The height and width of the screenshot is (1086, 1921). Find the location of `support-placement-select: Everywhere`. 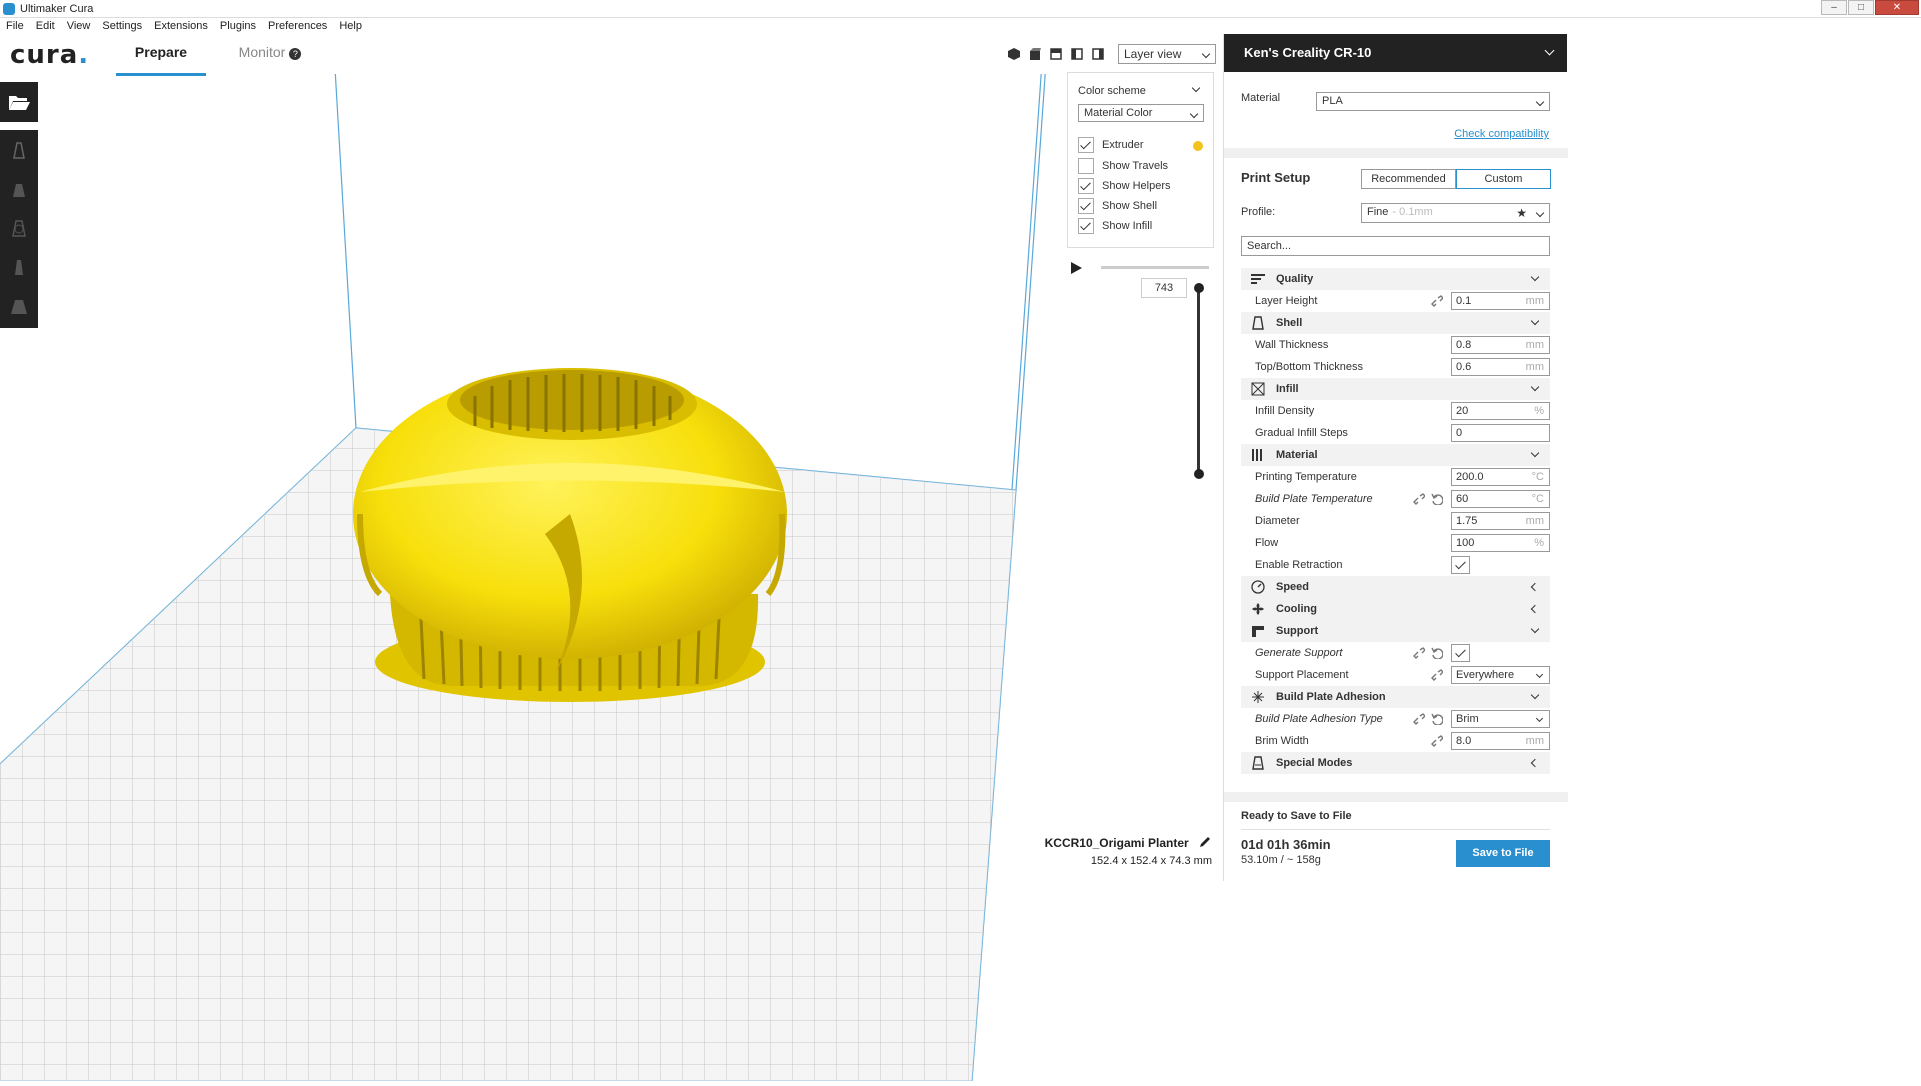

support-placement-select: Everywhere is located at coordinates (1500, 675).